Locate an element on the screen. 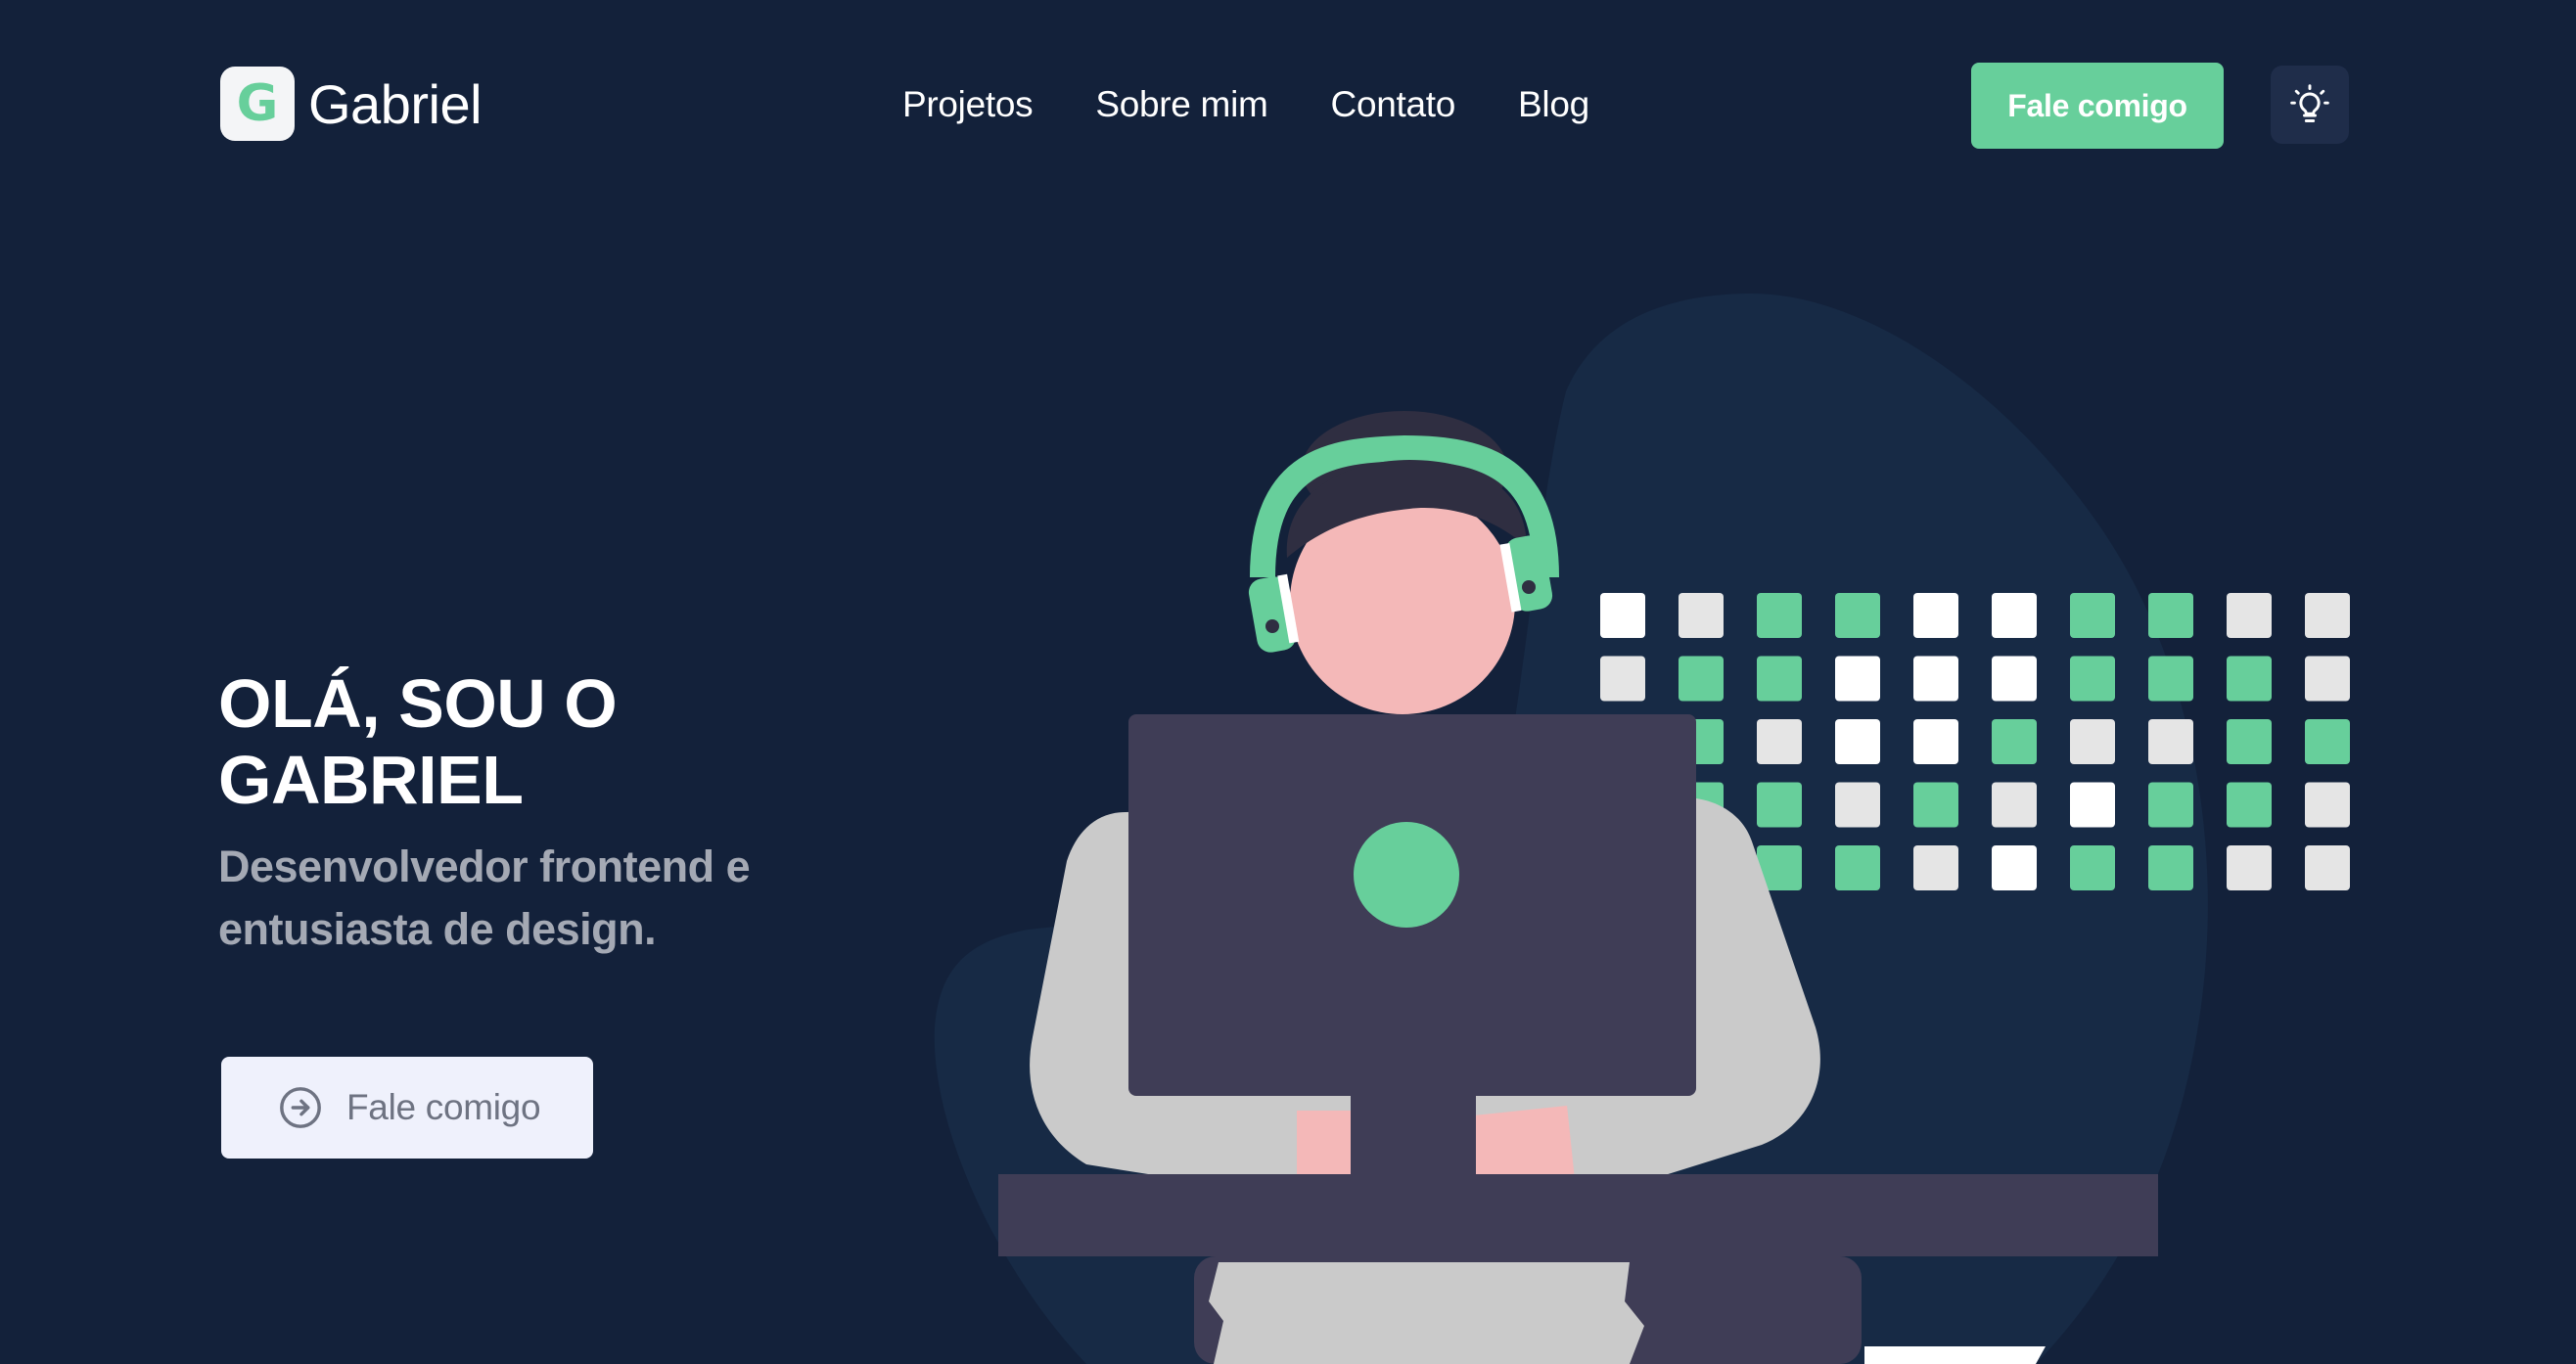 This screenshot has height=1364, width=2576. hero-title-line1: OLÁ, SOU O is located at coordinates (418, 703).